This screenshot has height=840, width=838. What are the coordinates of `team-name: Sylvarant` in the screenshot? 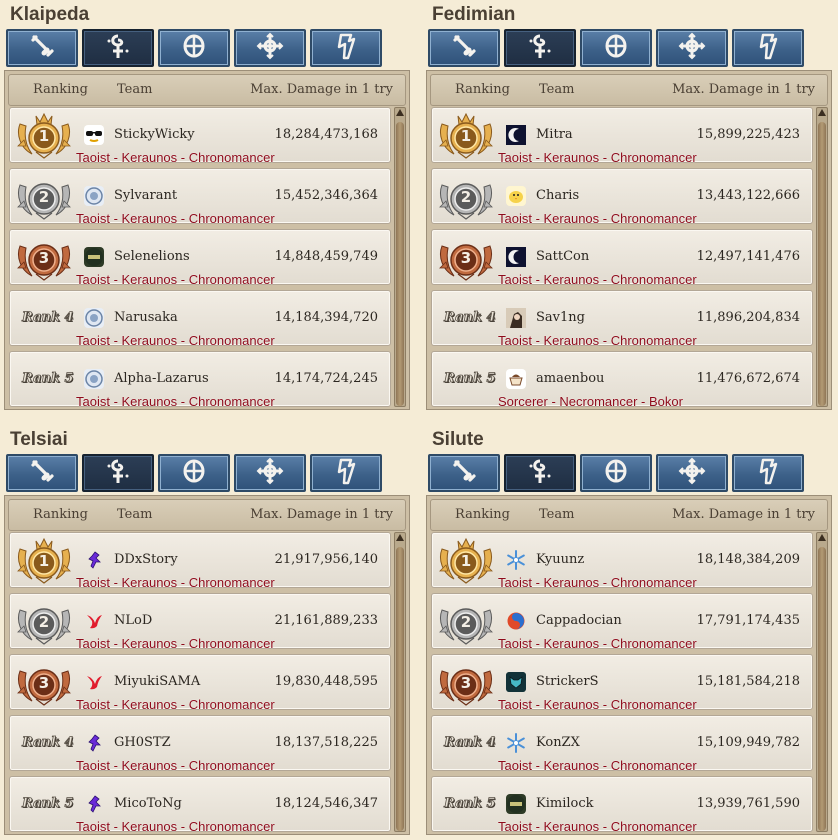 It's located at (145, 195).